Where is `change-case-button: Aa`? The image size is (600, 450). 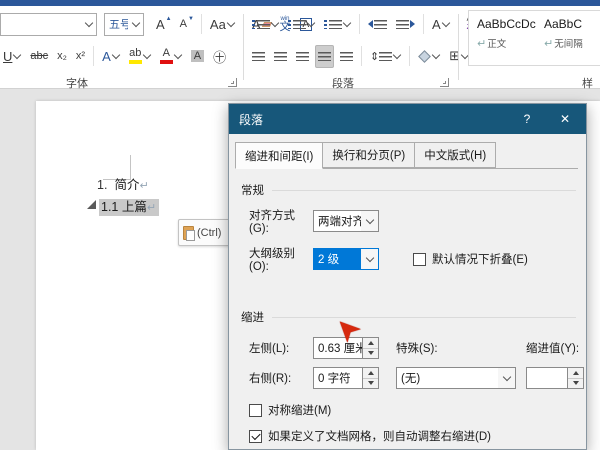
change-case-button: Aa is located at coordinates (222, 24).